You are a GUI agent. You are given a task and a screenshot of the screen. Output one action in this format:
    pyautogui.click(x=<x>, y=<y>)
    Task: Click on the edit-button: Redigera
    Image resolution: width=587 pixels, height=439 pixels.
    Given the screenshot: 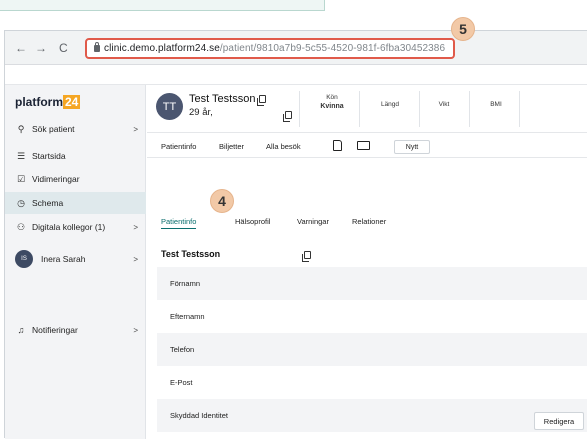 What is the action you would take?
    pyautogui.click(x=559, y=421)
    